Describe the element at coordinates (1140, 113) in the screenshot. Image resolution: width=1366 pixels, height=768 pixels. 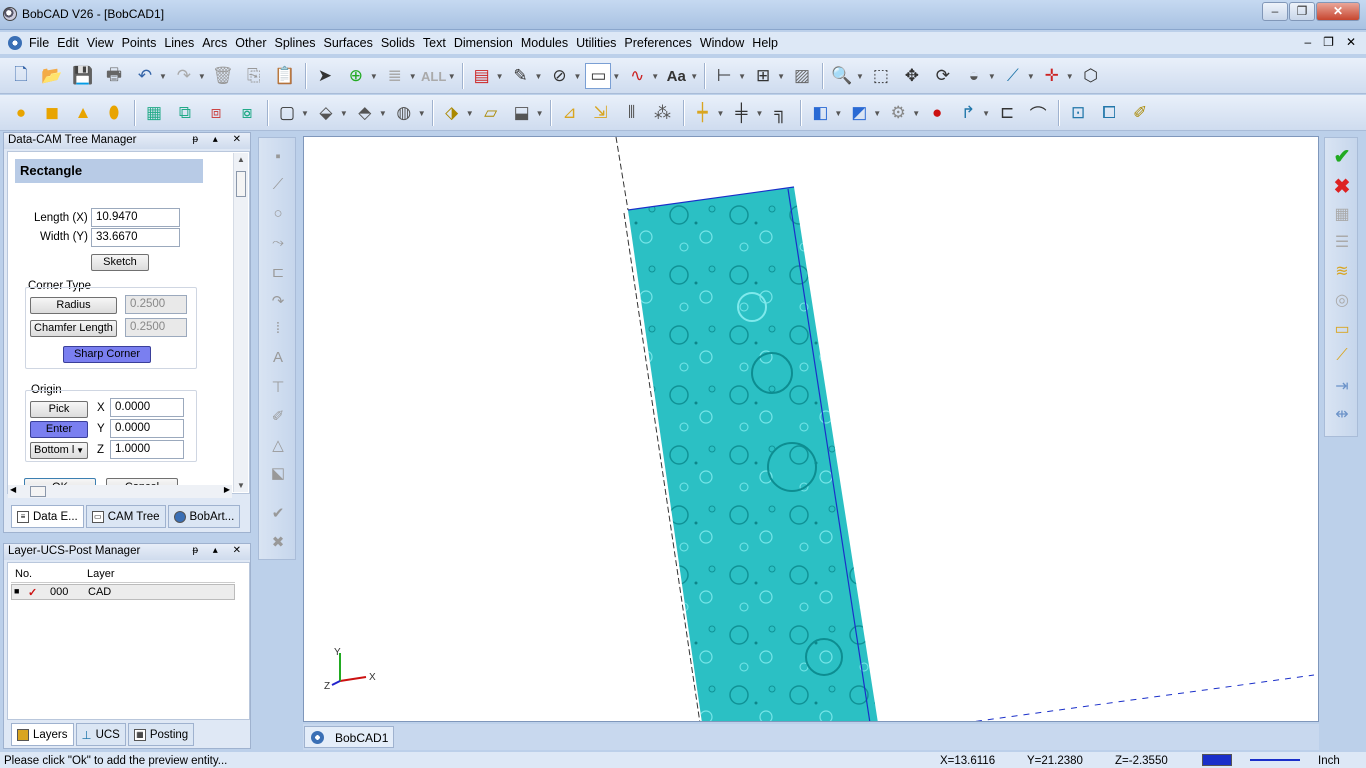
I see `tool-icon: ✐` at that location.